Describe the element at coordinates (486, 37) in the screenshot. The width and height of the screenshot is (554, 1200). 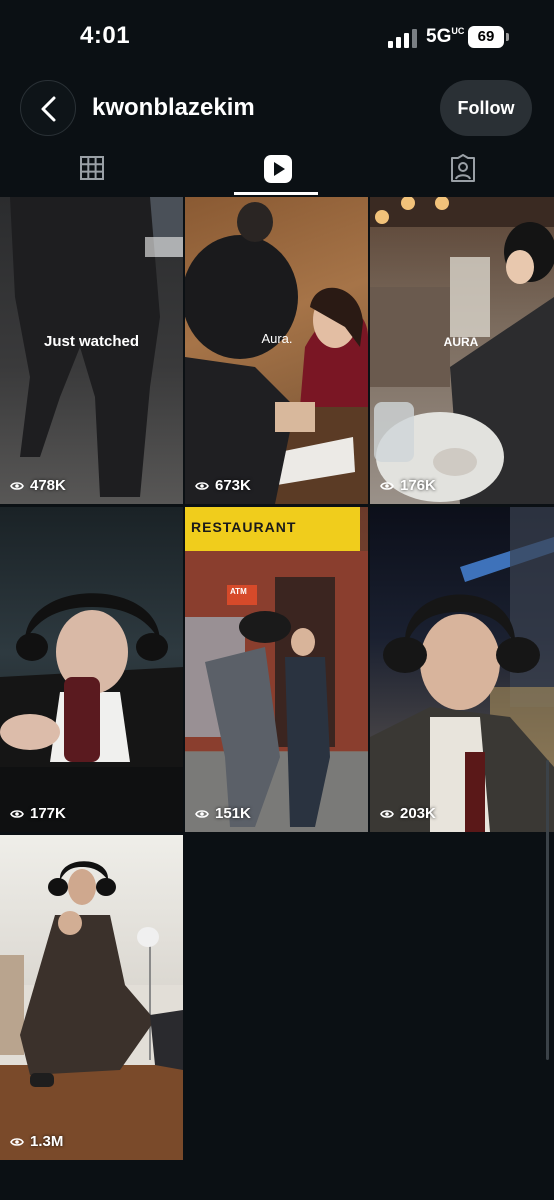
I see `battery-level: 69` at that location.